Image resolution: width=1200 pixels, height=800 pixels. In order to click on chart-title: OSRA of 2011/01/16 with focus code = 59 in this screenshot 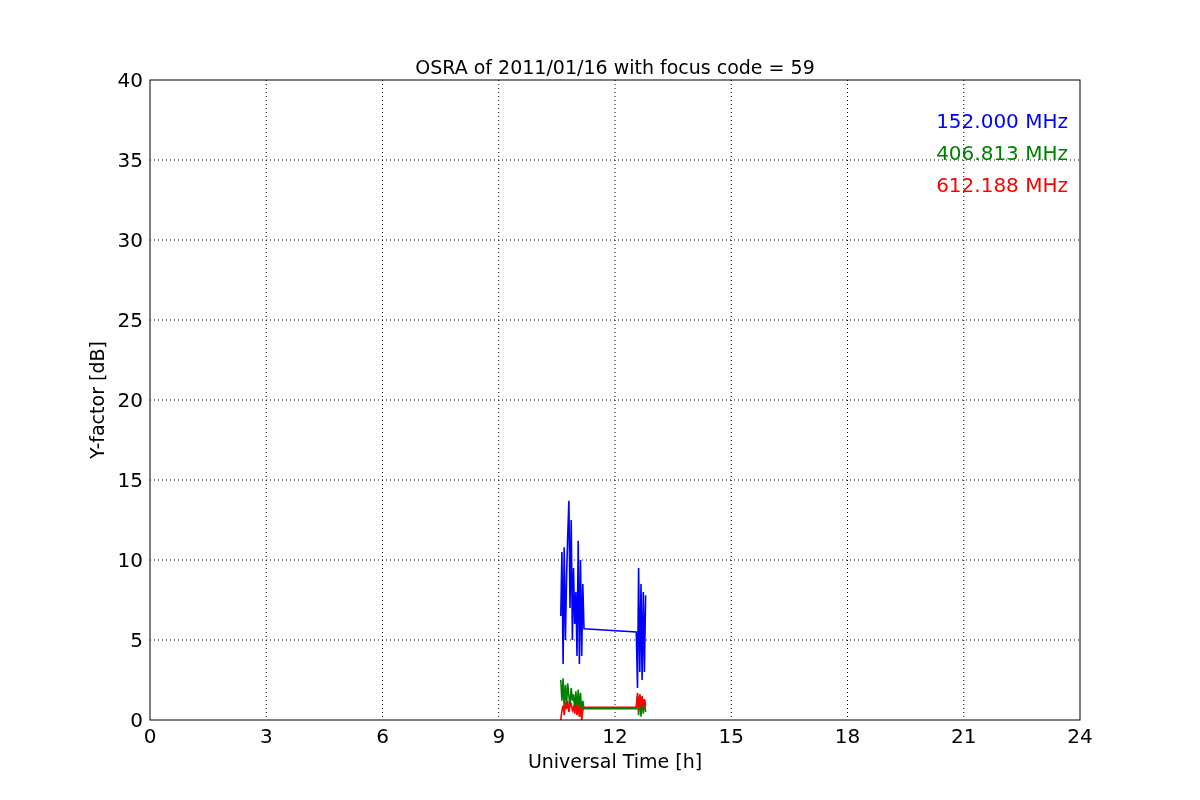, I will do `click(615, 67)`.